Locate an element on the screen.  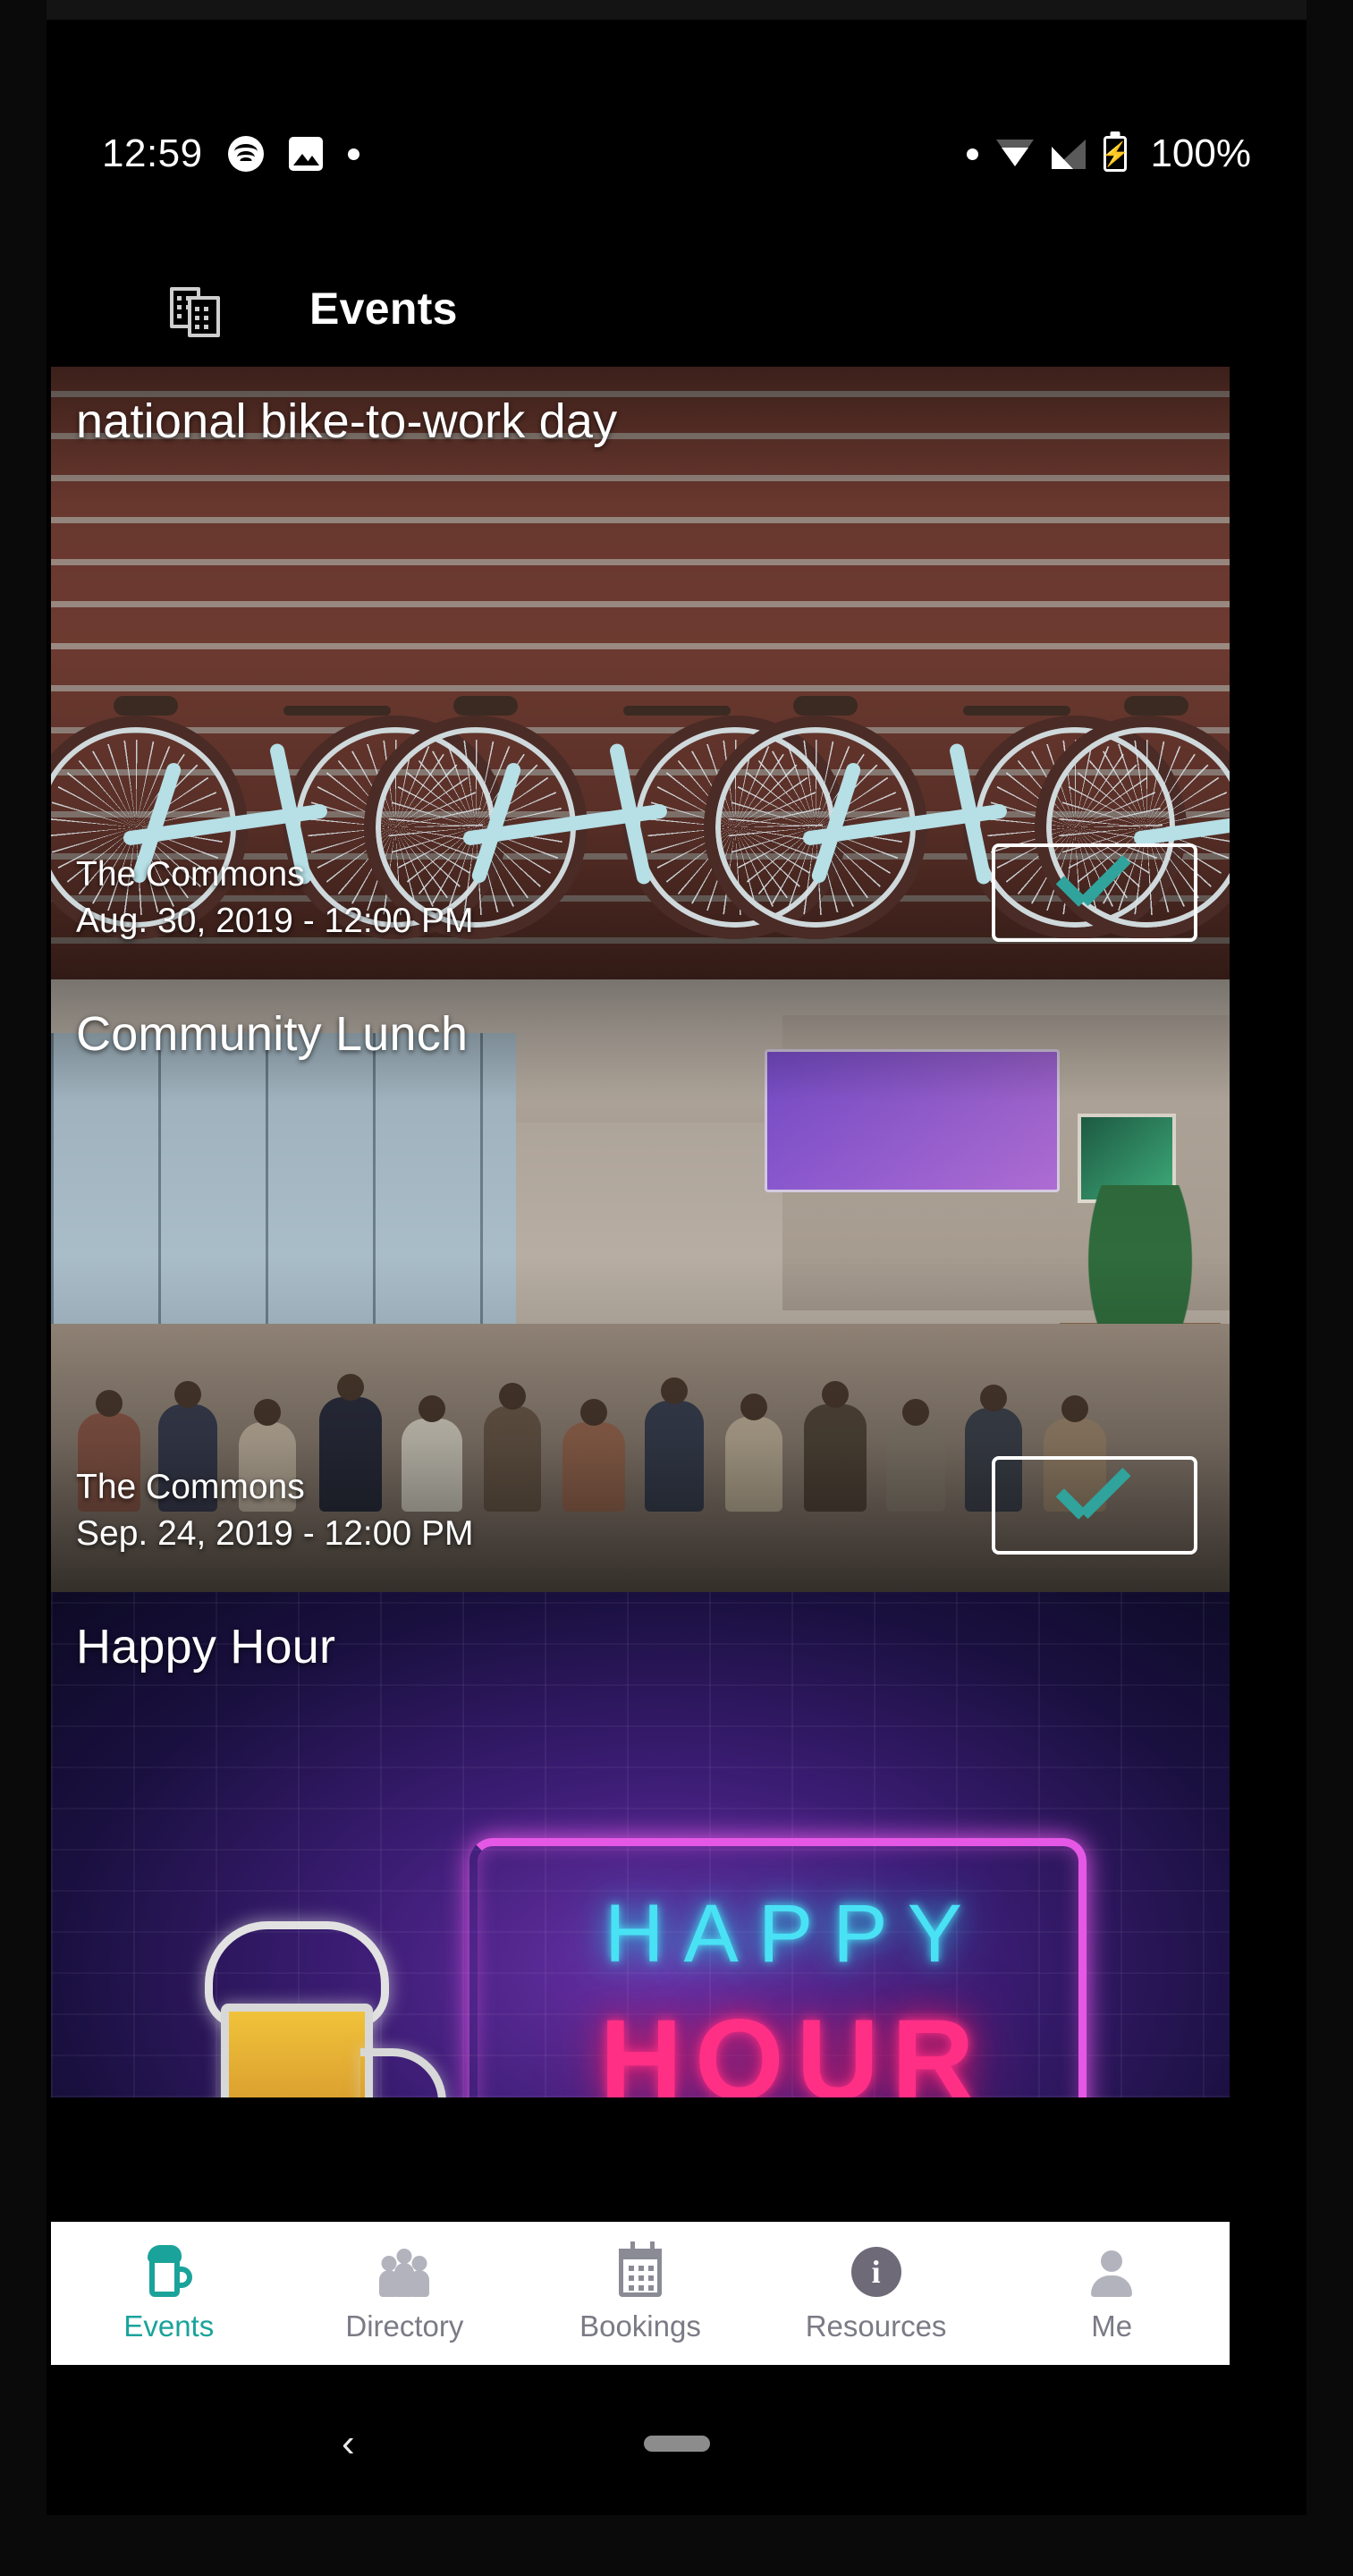
event-title: national bike-to-work day is located at coordinates (347, 421).